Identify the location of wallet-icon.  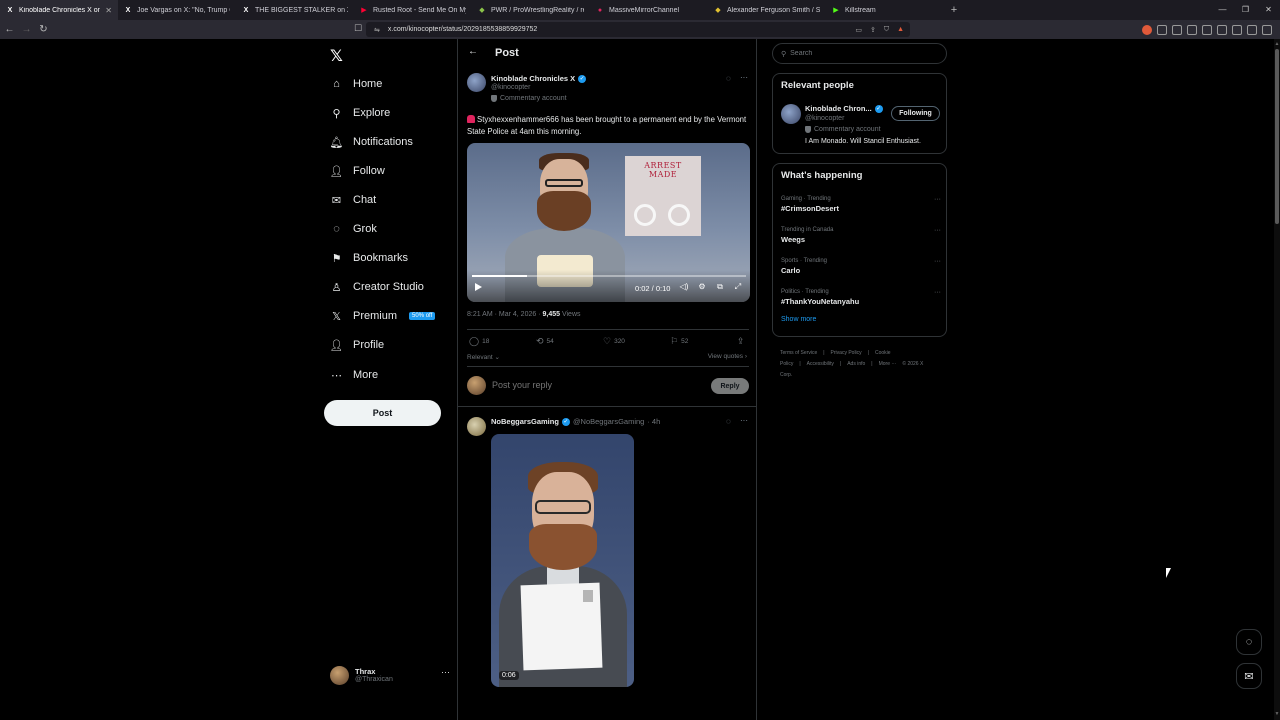
(1222, 29).